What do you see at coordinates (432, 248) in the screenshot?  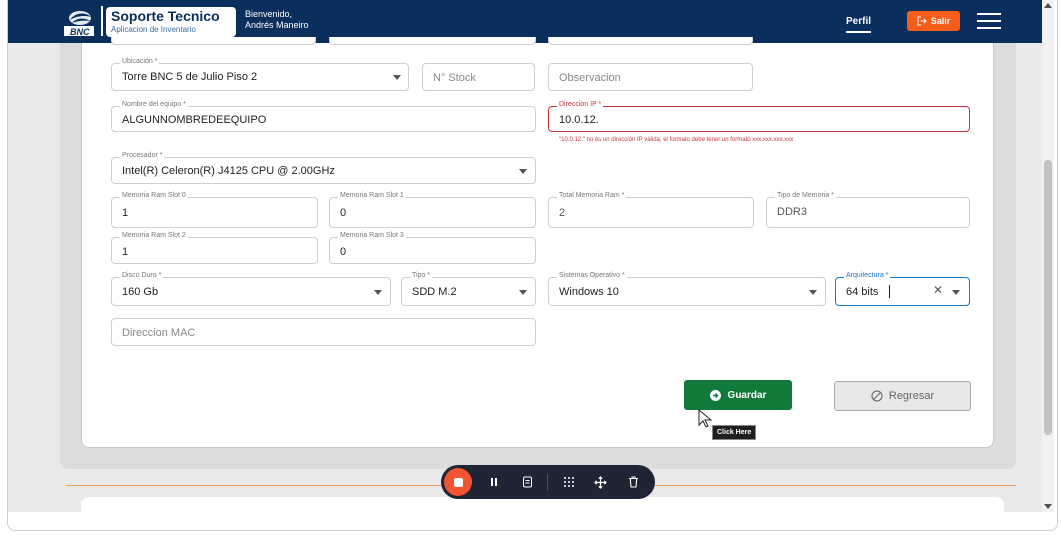 I see `ram-slot3-input: Memoria Ram Slot 3 0` at bounding box center [432, 248].